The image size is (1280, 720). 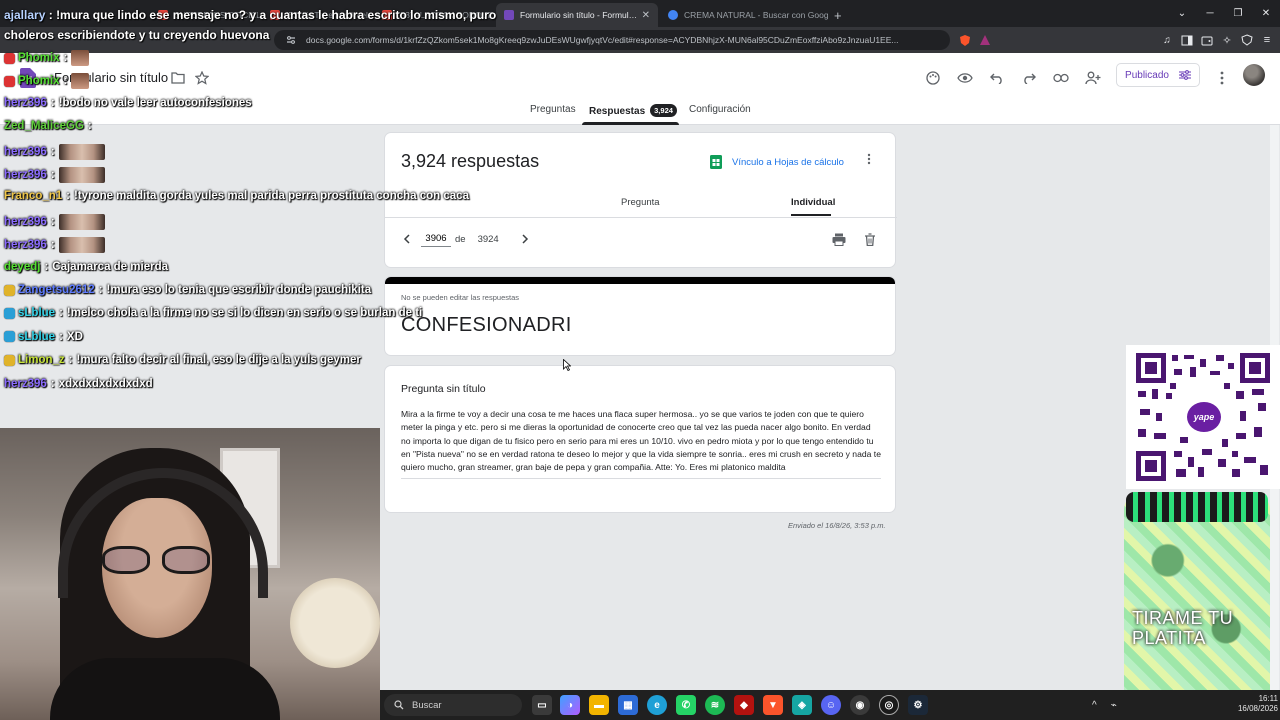 I want to click on chat-message: Zed_MaliceGG:, so click(x=50, y=126).